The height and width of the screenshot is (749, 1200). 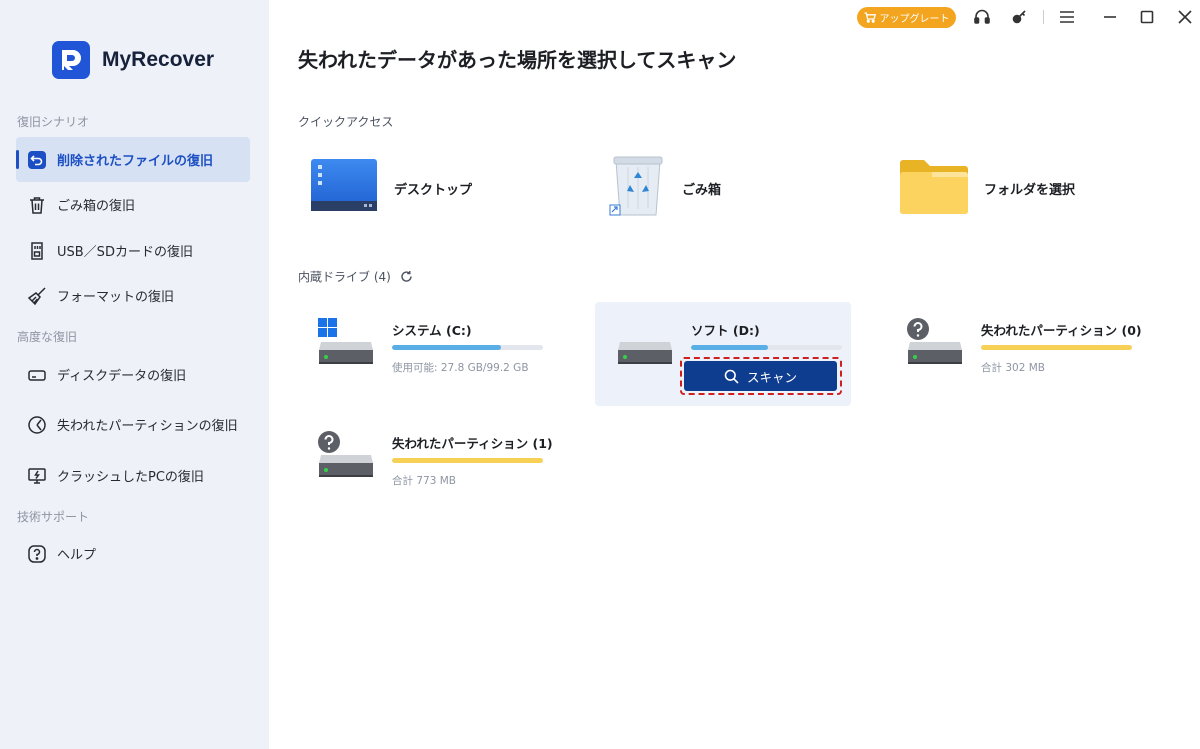 What do you see at coordinates (424, 467) in the screenshot?
I see `drive-card-lost-partition-1: 失われたパーティション (1) 合計 773 MB` at bounding box center [424, 467].